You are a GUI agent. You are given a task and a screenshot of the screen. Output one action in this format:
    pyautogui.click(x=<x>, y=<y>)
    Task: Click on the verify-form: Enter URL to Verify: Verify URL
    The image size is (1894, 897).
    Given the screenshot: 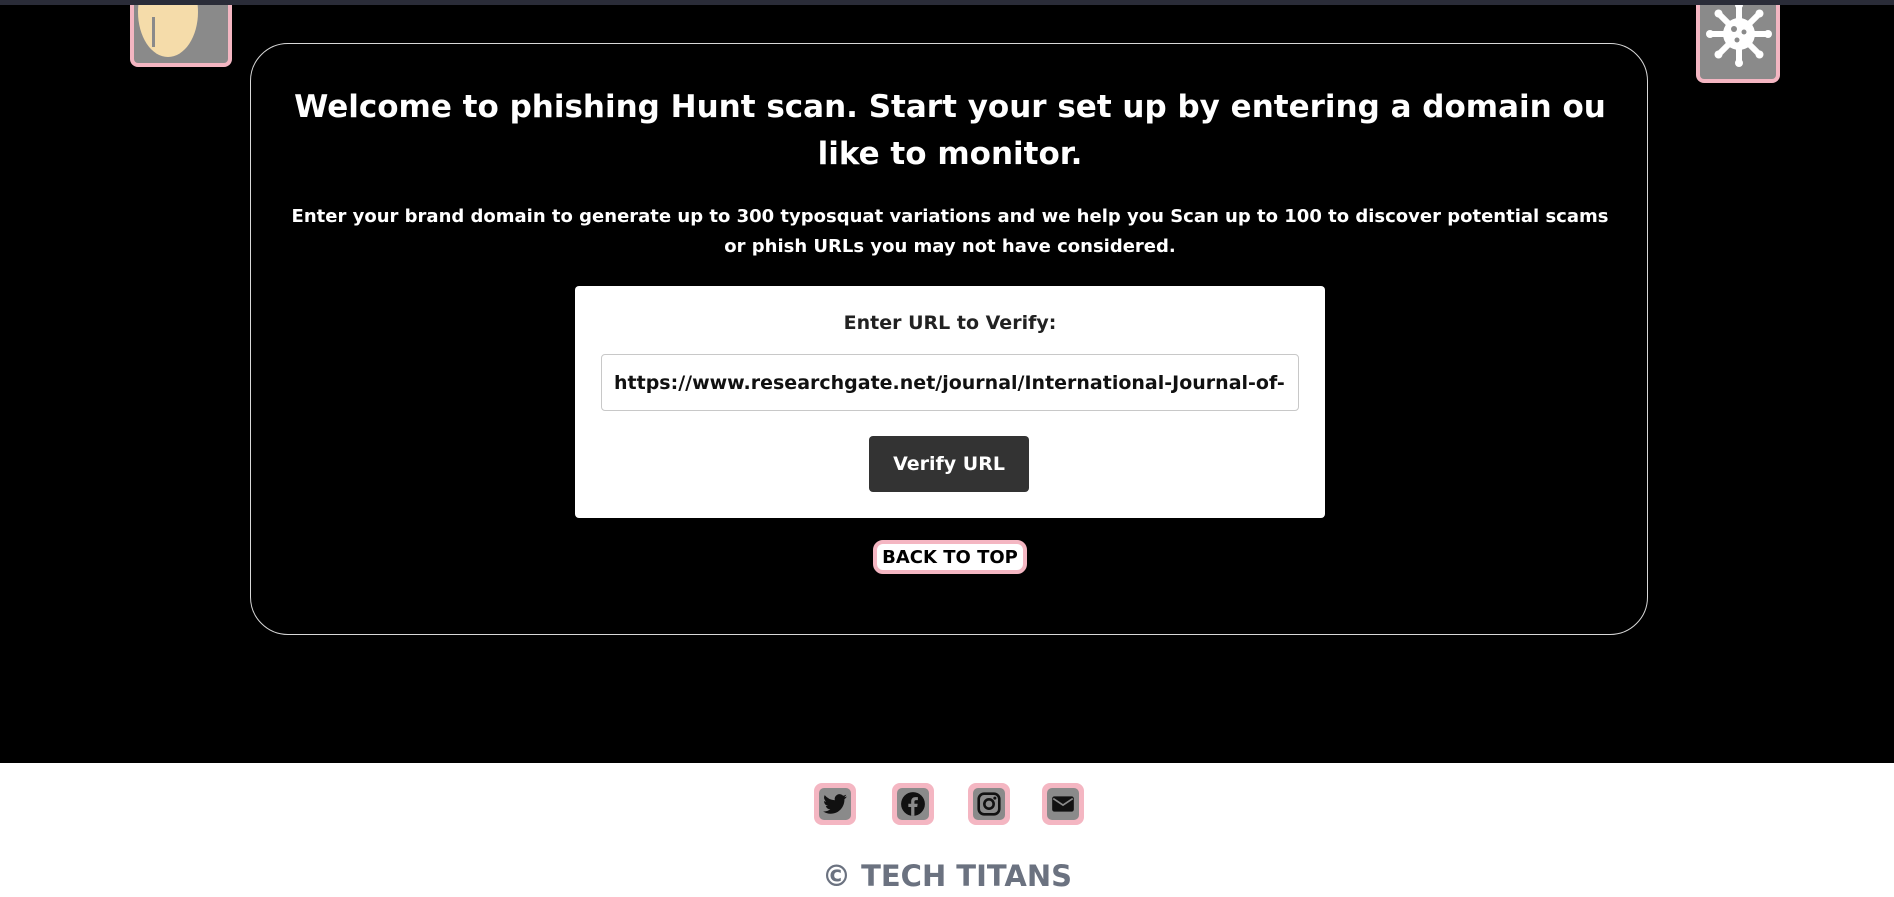 What is the action you would take?
    pyautogui.click(x=950, y=402)
    